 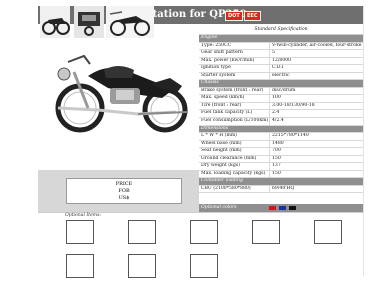 I want to click on spec-key: Max. speed (km/h), so click(x=234, y=98).